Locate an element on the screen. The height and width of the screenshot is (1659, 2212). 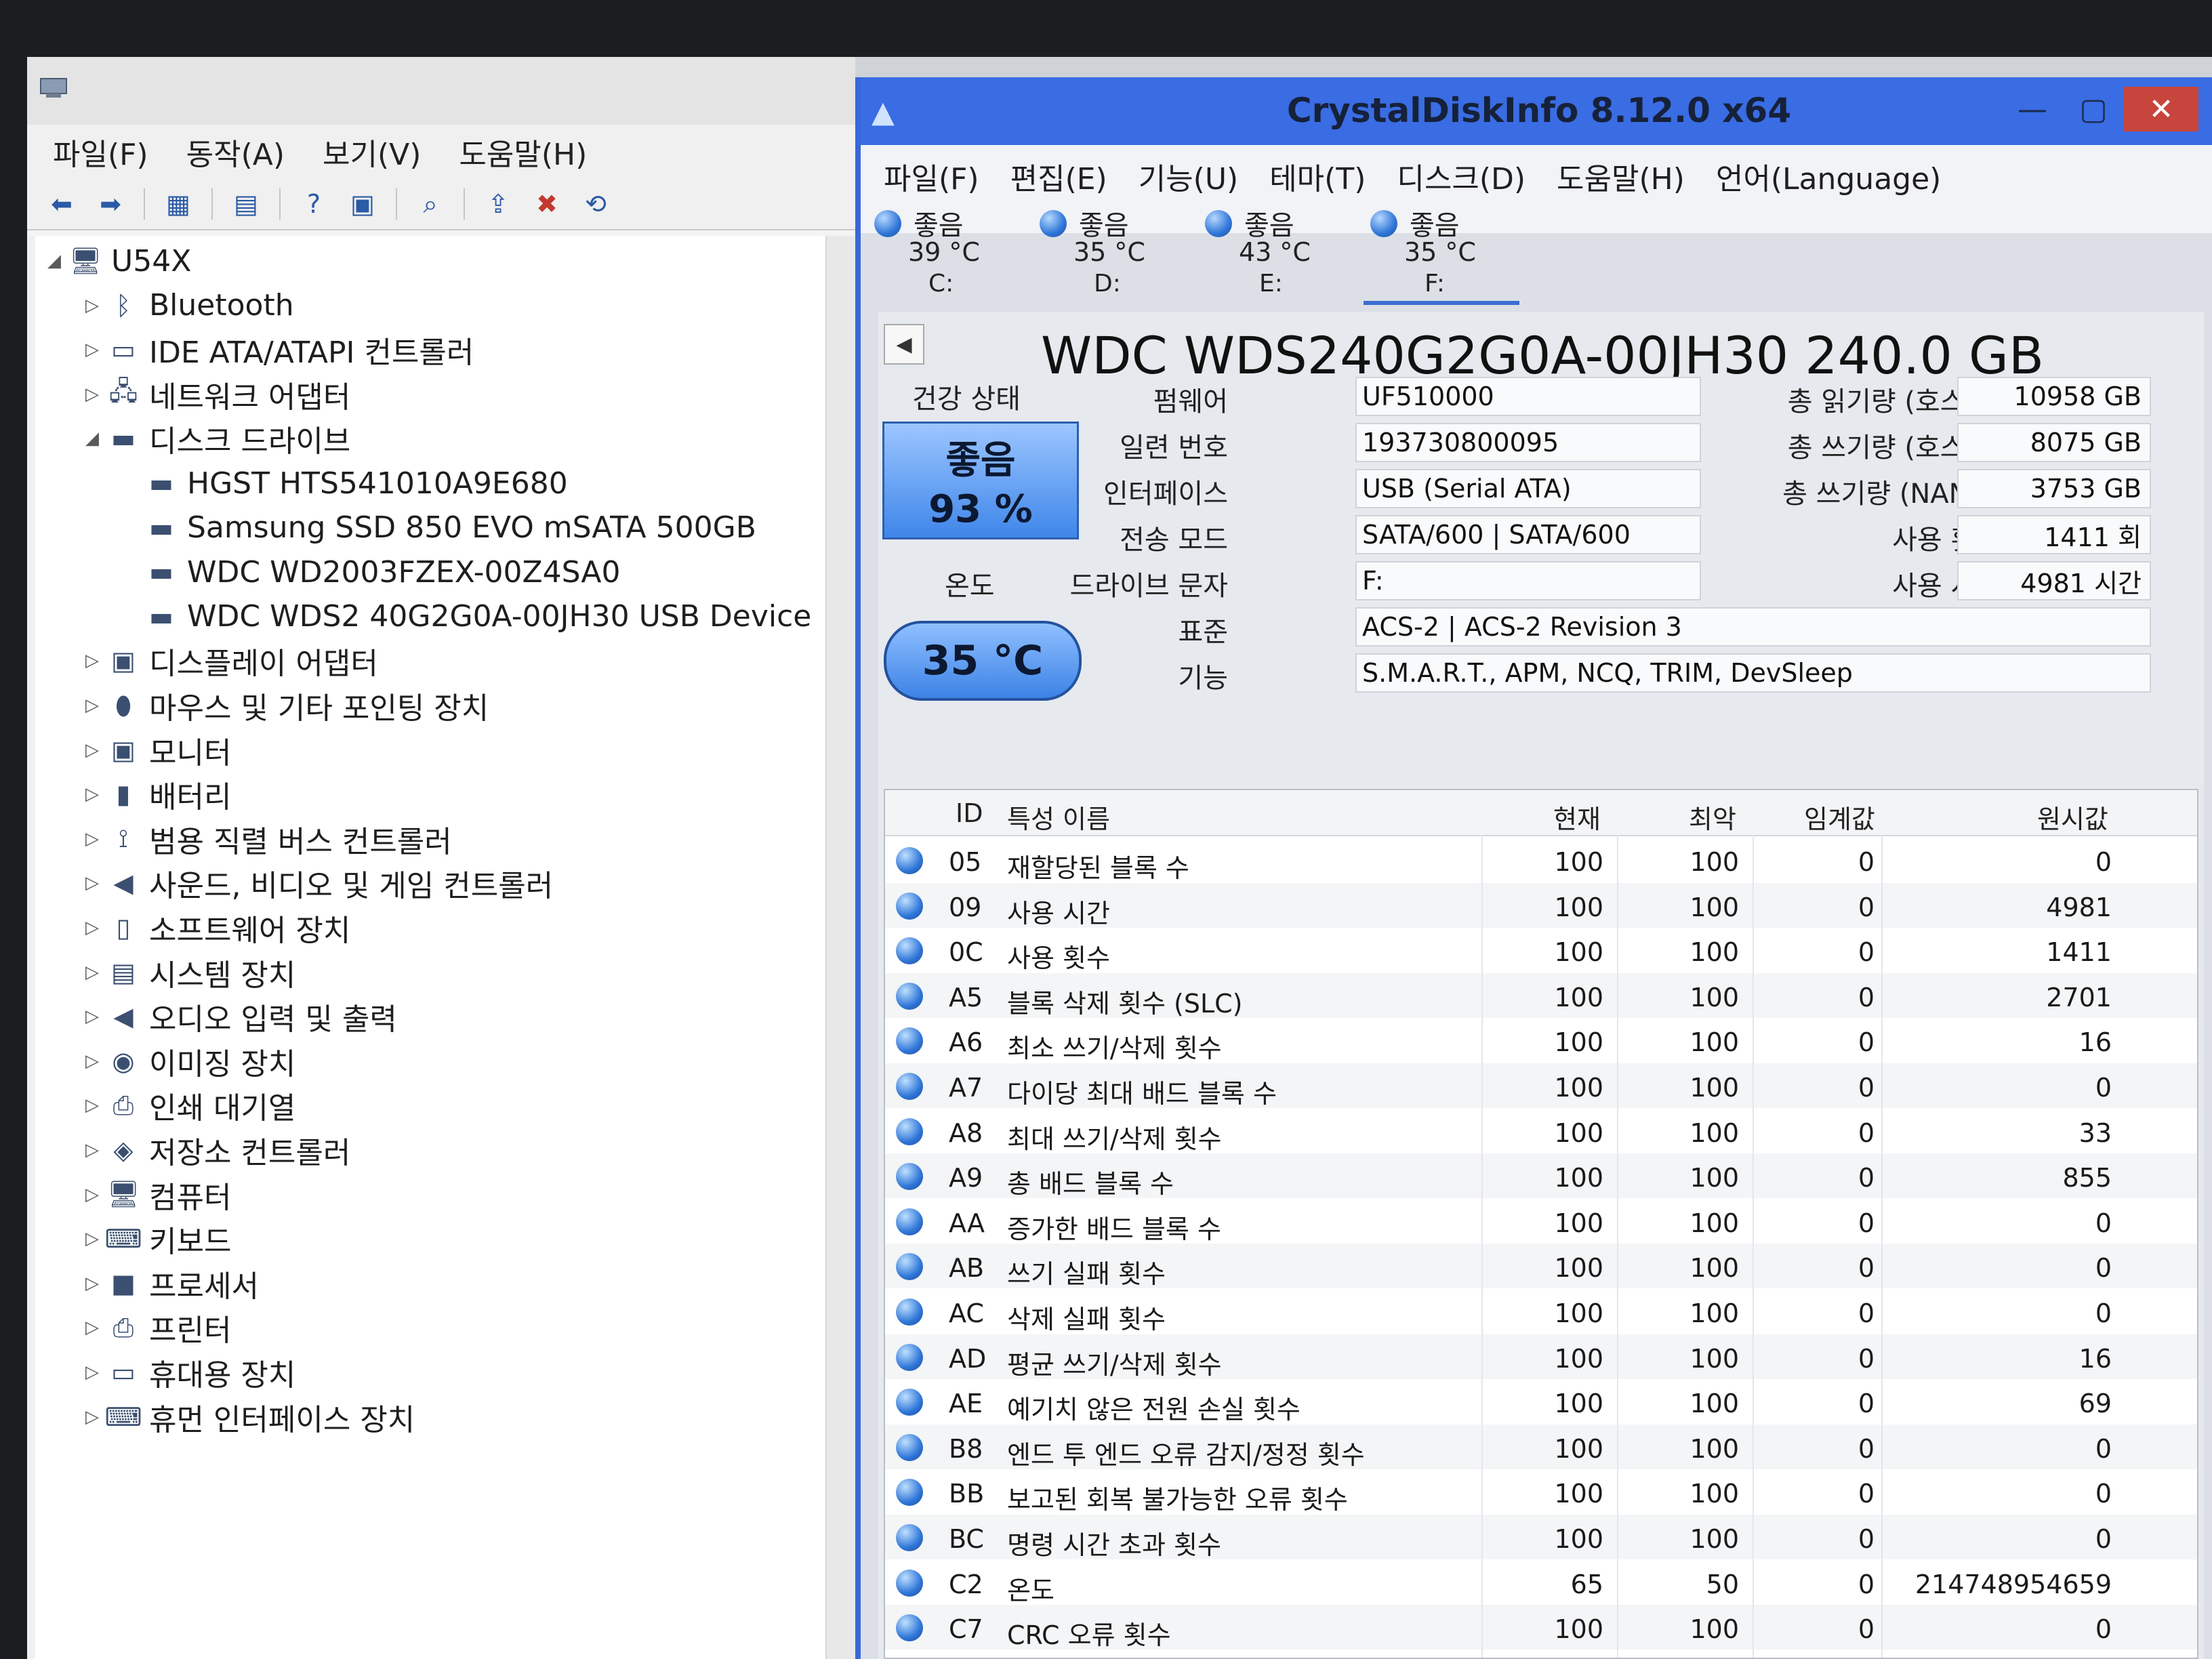
tree-item: ▬ WDC WD2003FZEX-00Z4SA0 is located at coordinates (369, 572).